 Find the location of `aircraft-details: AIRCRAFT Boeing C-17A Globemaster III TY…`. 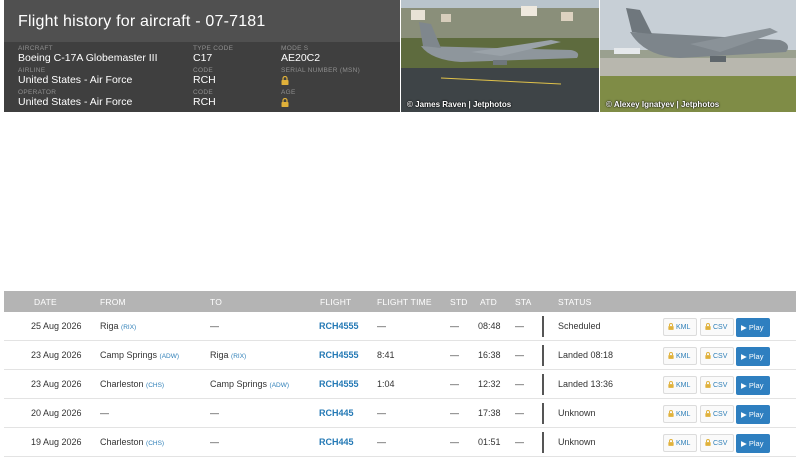

aircraft-details: AIRCRAFT Boeing C-17A Globemaster III TY… is located at coordinates (202, 77).